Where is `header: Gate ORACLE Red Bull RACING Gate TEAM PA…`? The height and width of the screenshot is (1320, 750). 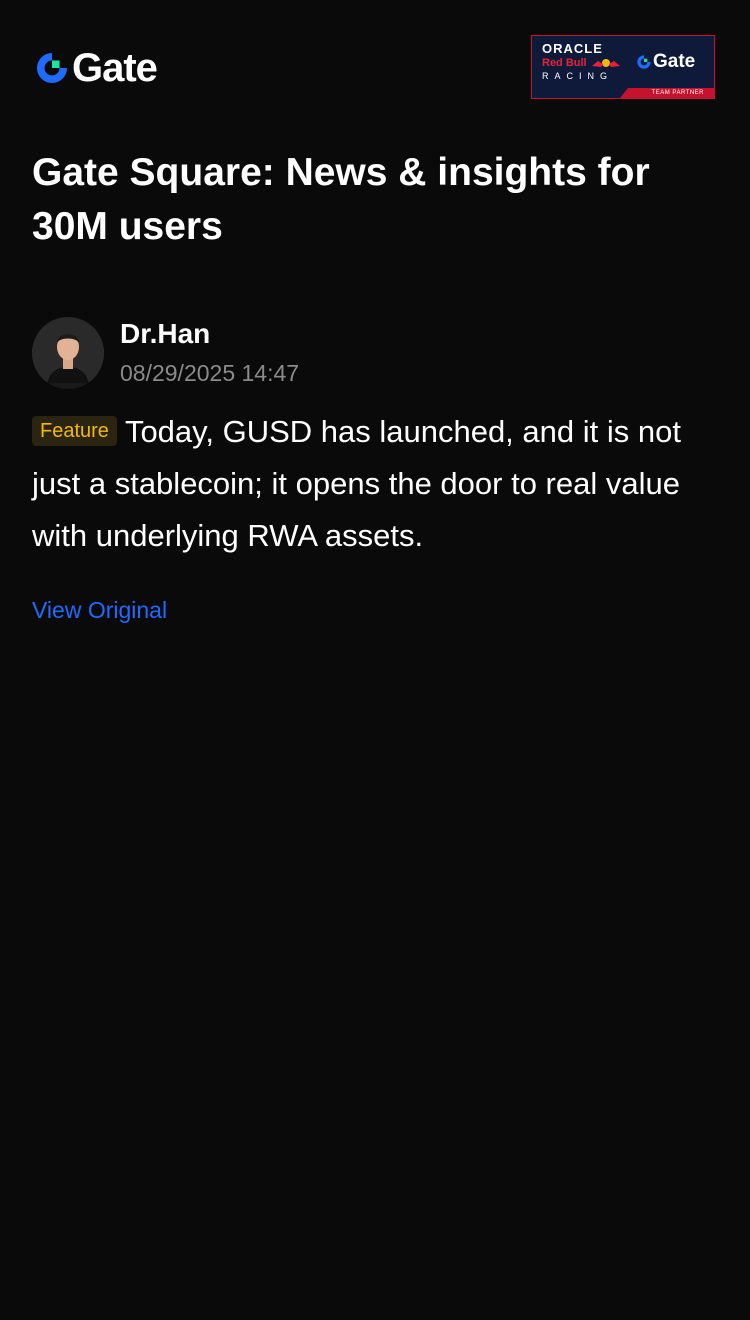 header: Gate ORACLE Red Bull RACING Gate TEAM PA… is located at coordinates (374, 68).